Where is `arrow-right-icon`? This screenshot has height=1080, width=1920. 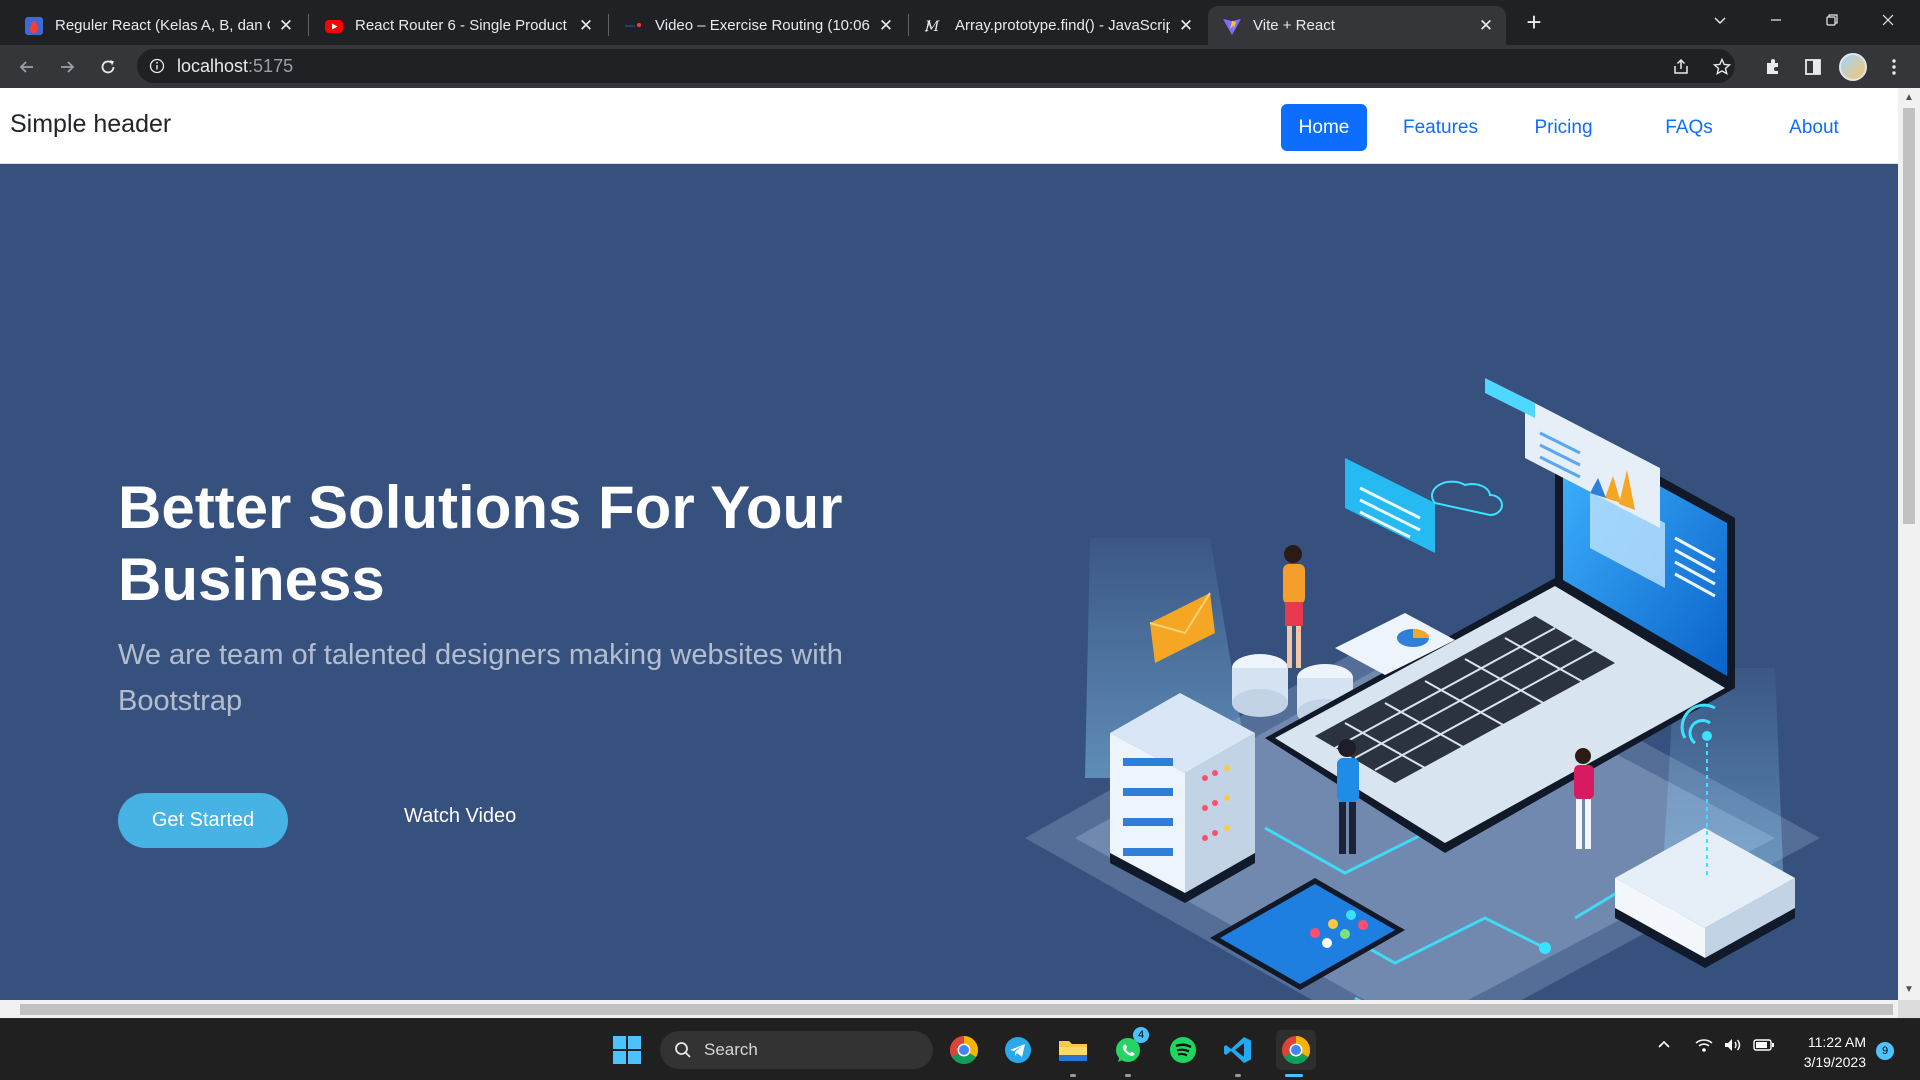 arrow-right-icon is located at coordinates (68, 67).